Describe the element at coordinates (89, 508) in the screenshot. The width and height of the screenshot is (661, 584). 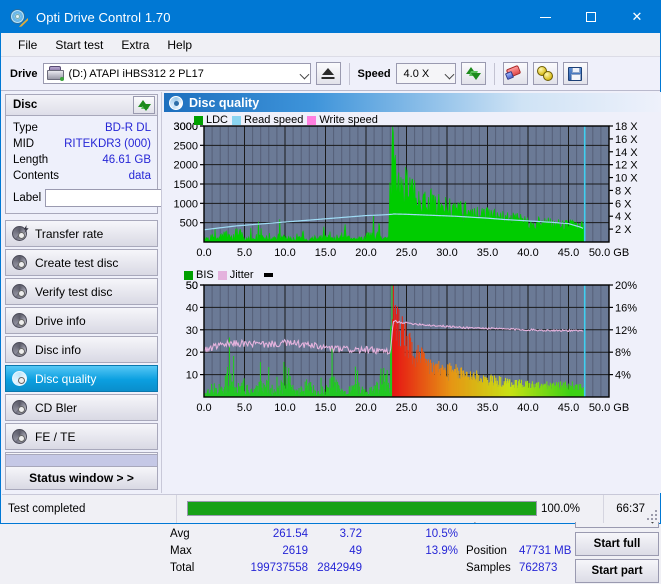
I see `status-message: Test completed` at that location.